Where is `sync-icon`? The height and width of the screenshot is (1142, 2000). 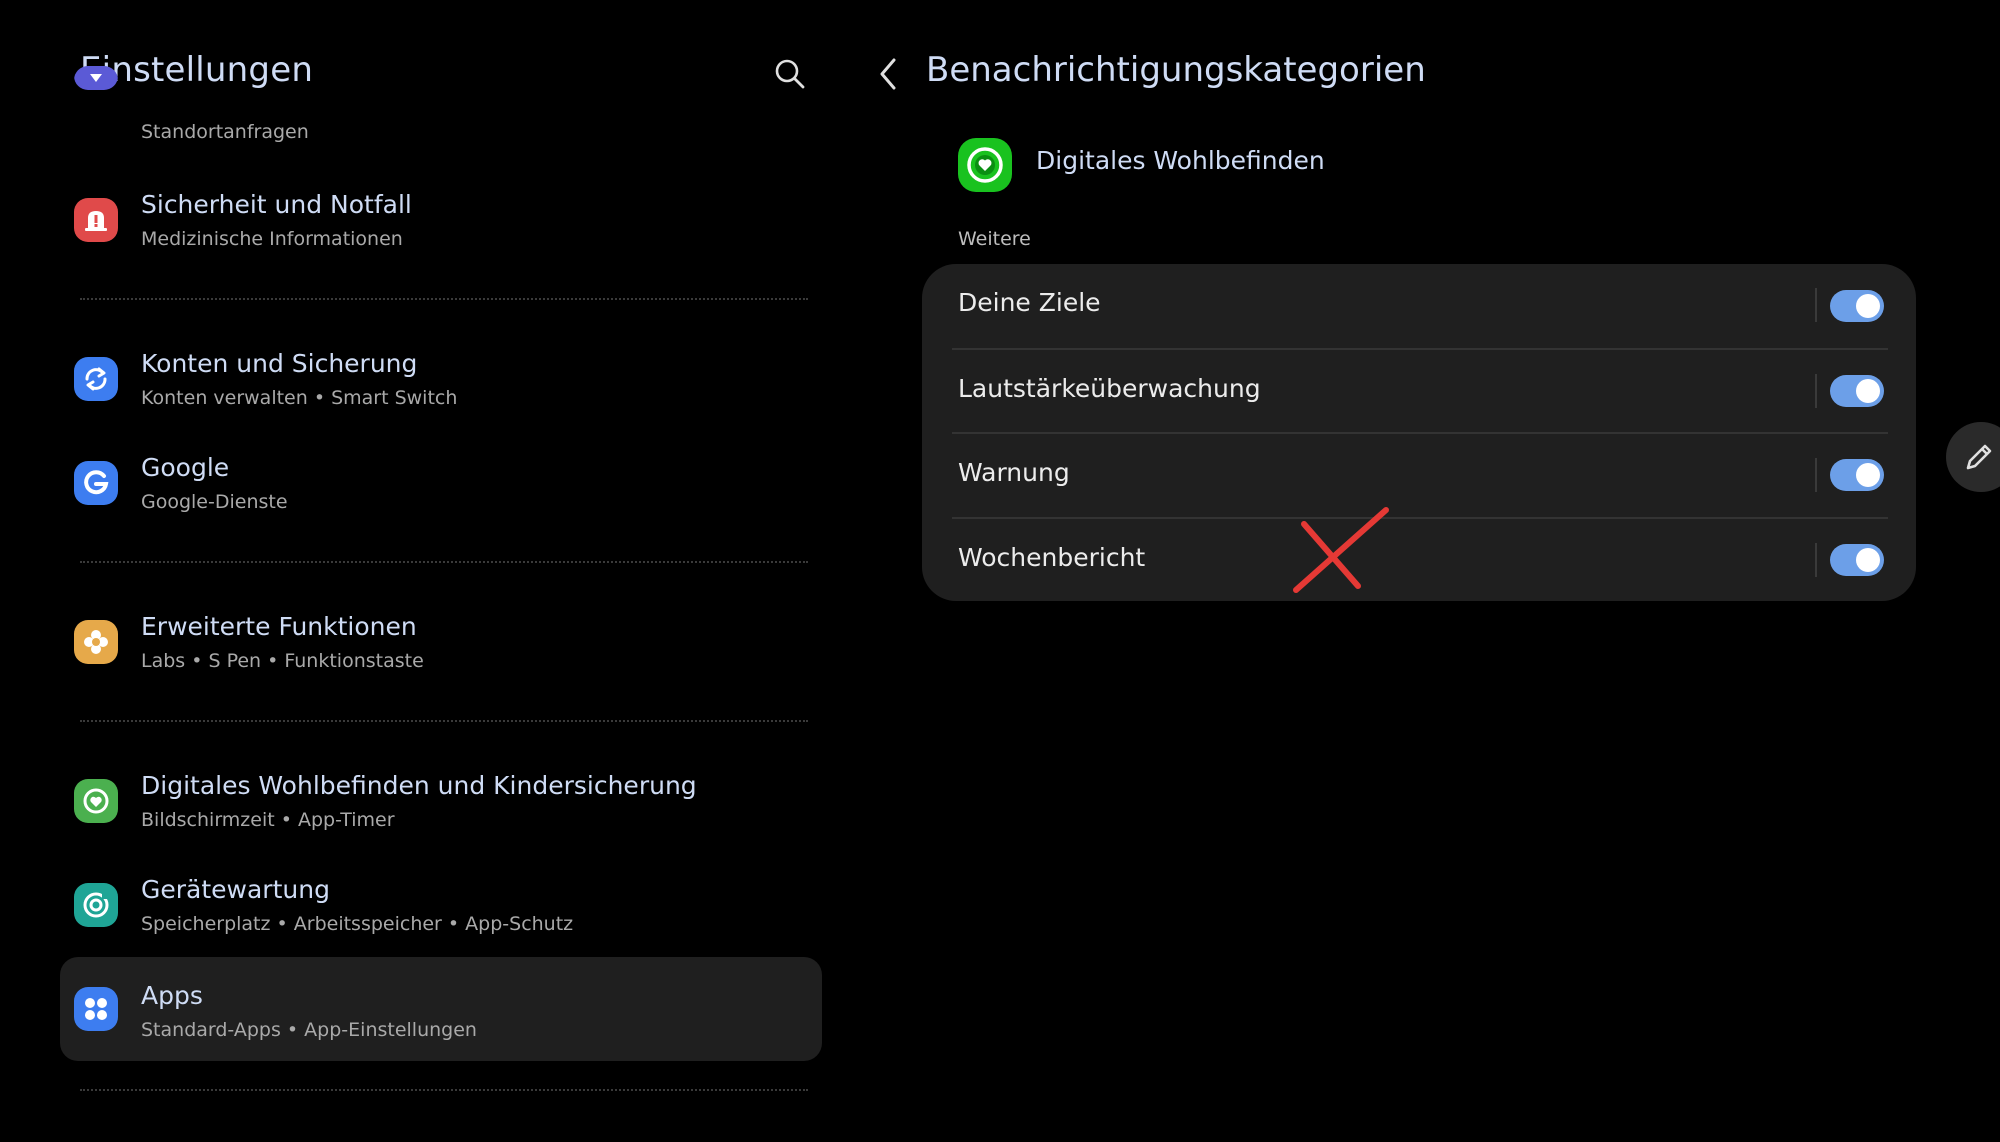 sync-icon is located at coordinates (96, 379).